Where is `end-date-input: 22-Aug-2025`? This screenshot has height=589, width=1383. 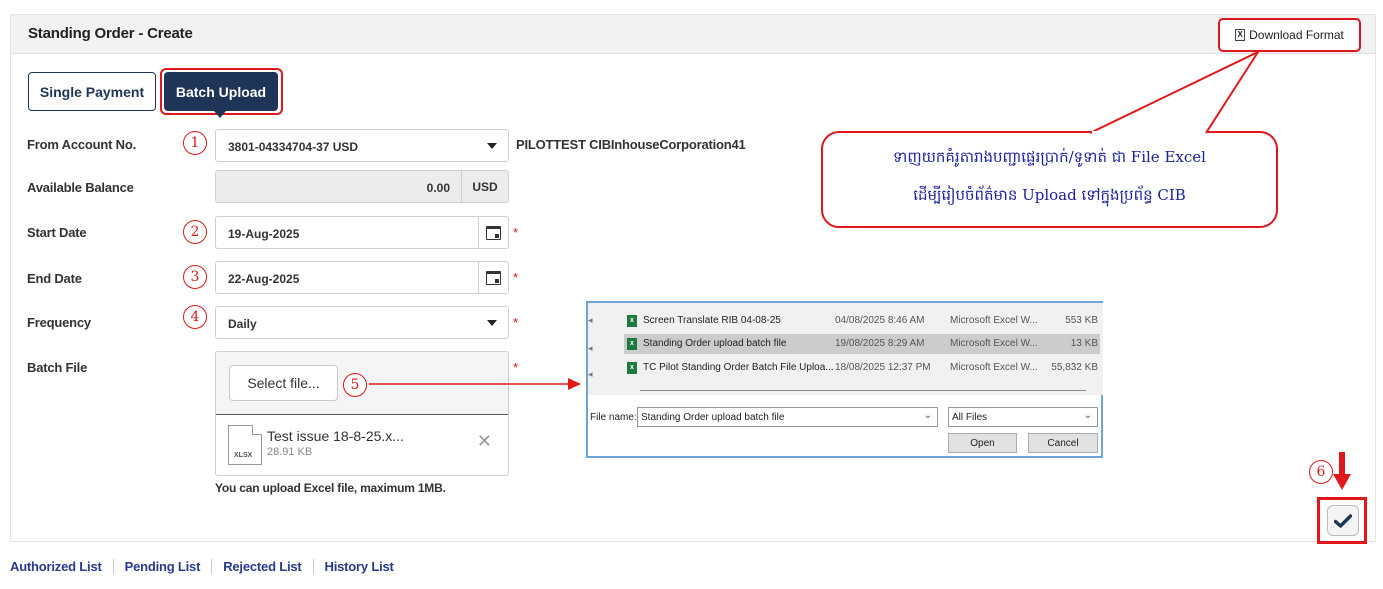 end-date-input: 22-Aug-2025 is located at coordinates (362, 277).